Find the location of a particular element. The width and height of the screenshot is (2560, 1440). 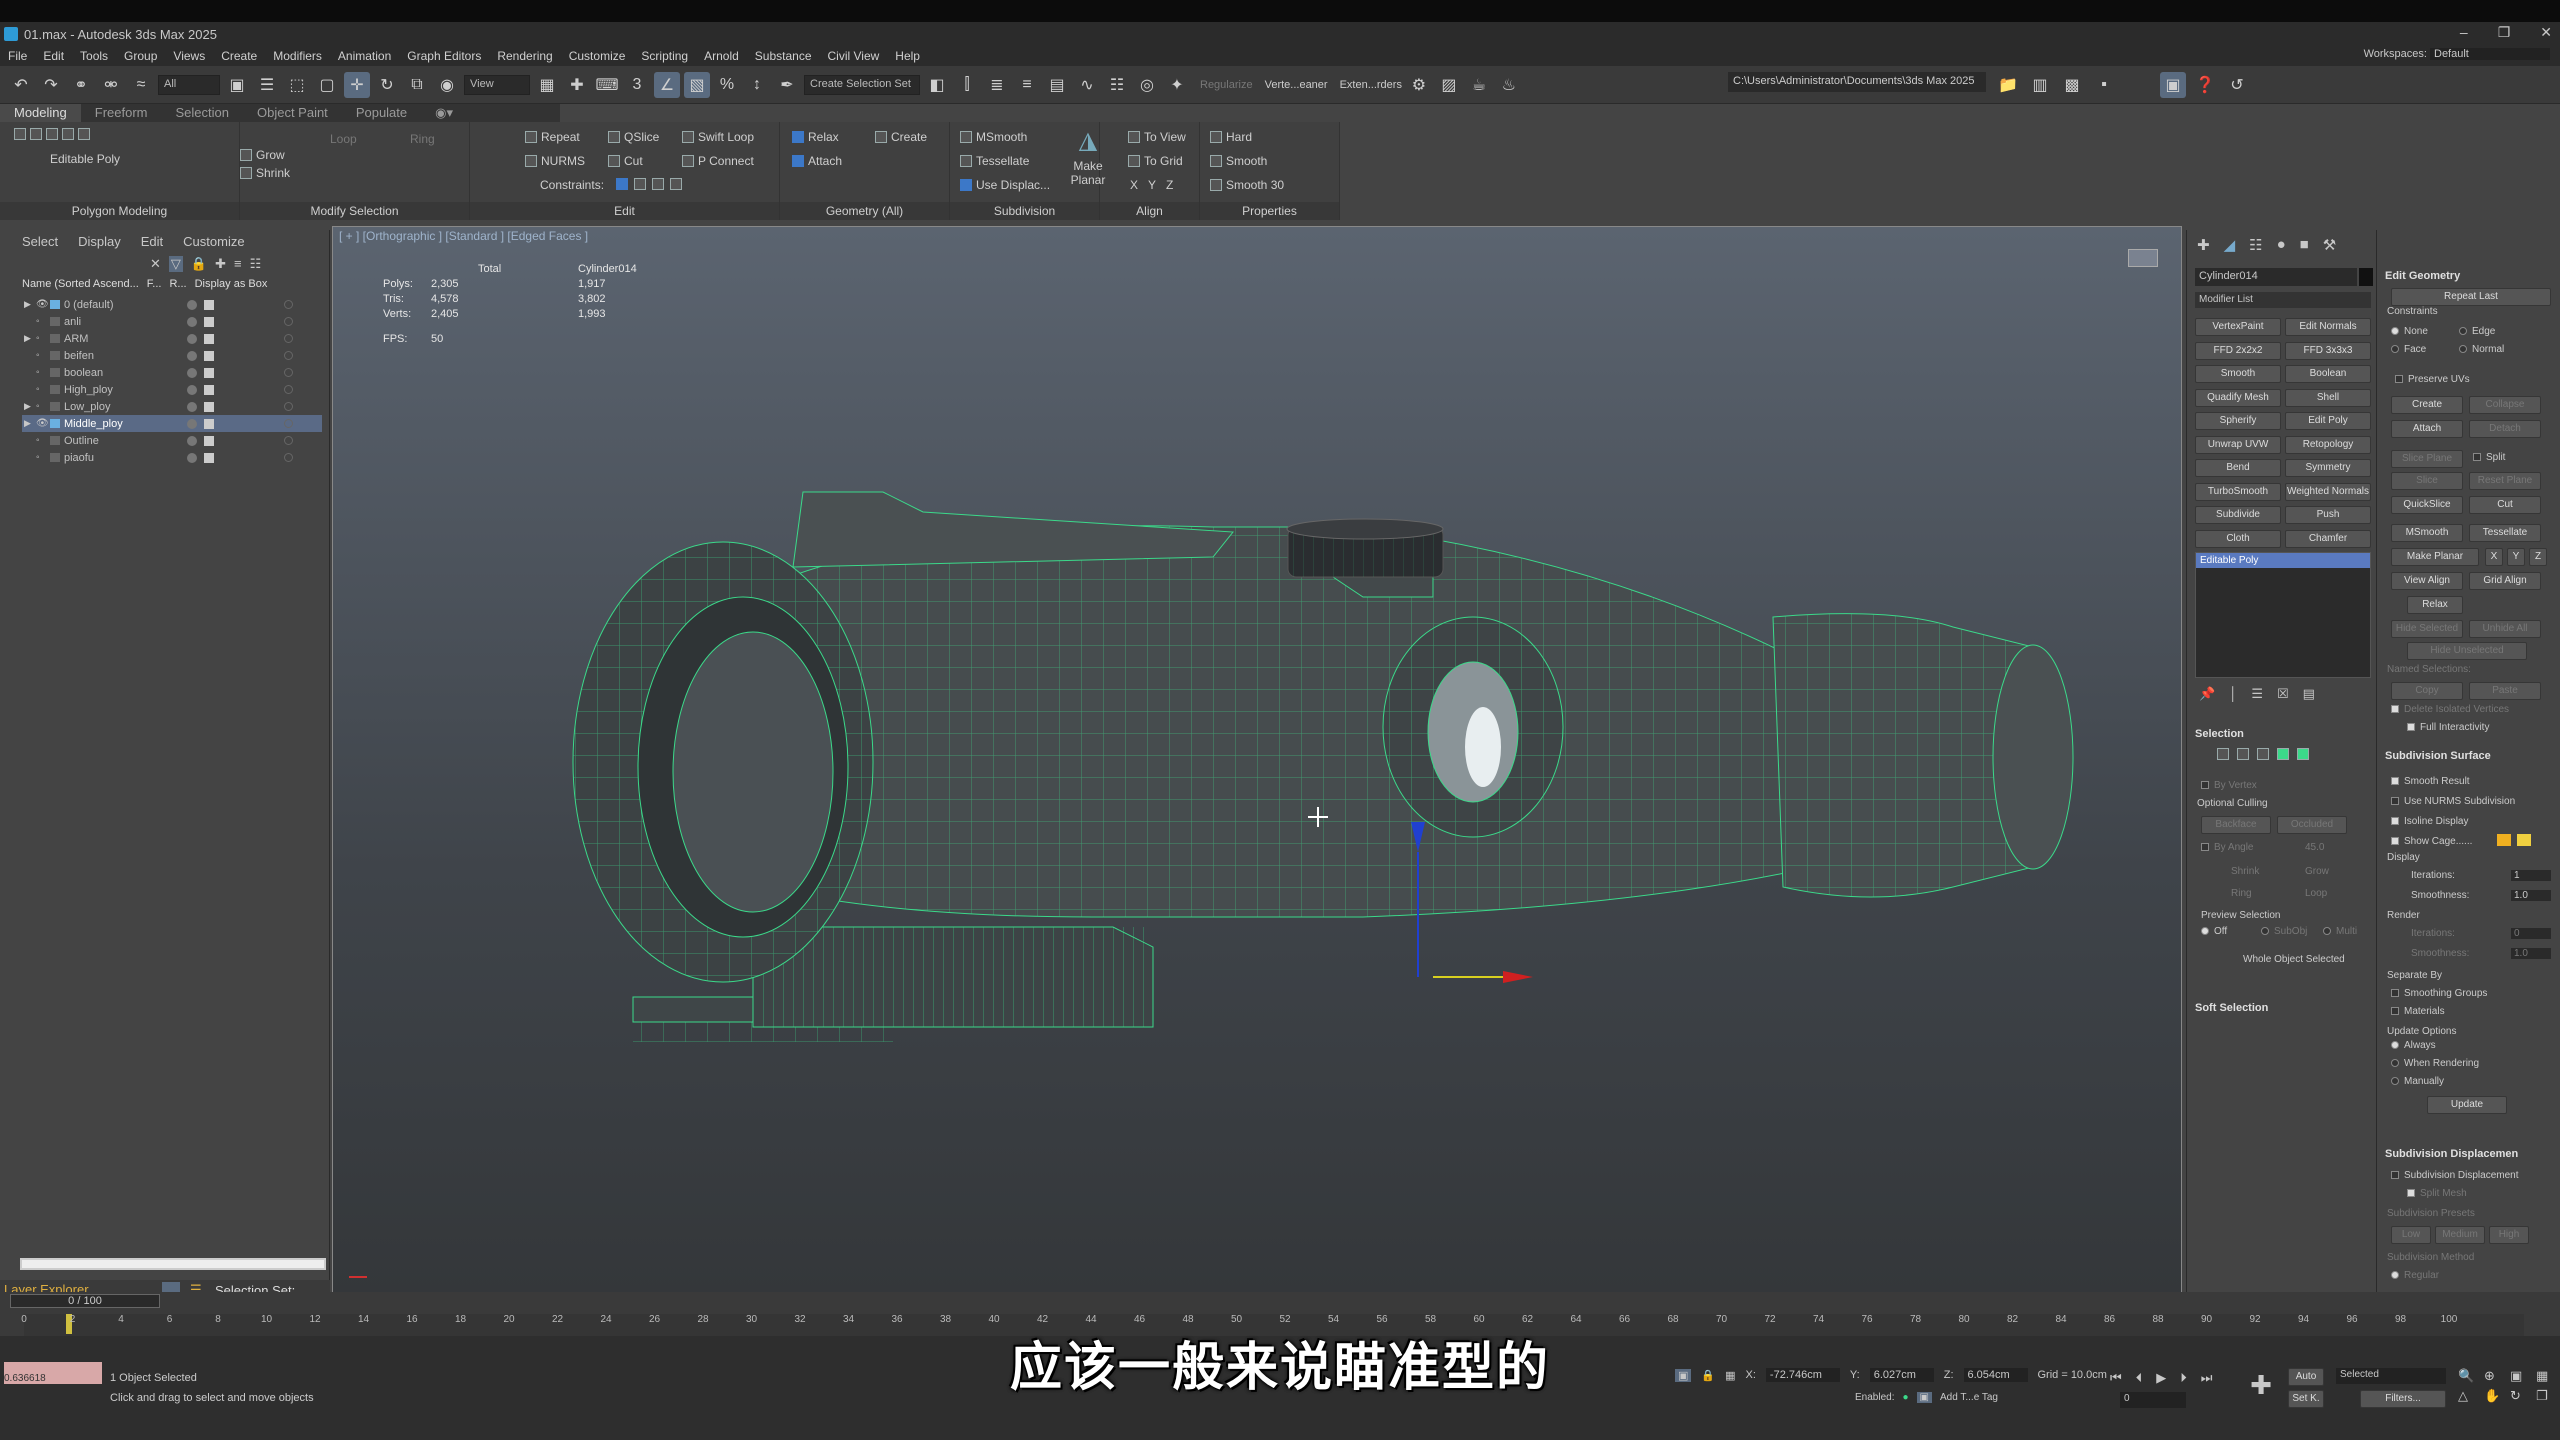

polygon-modeling-label: Polygon Modeling is located at coordinates (119, 211).